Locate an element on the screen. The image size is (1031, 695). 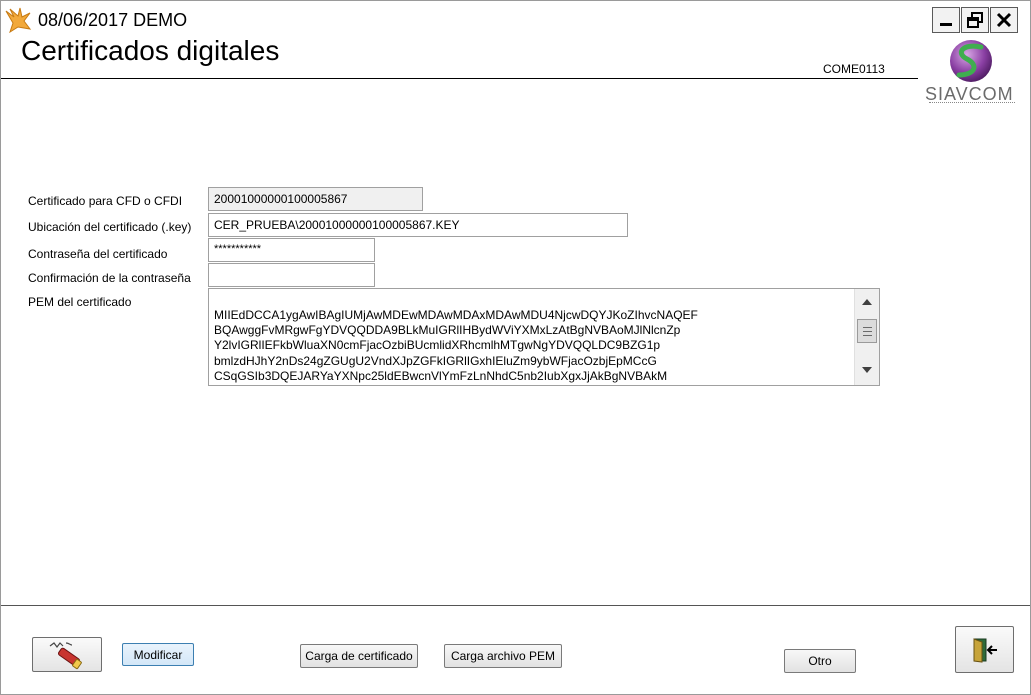
title-bar: 08/06/2017 DEMO is located at coordinates (515, 19).